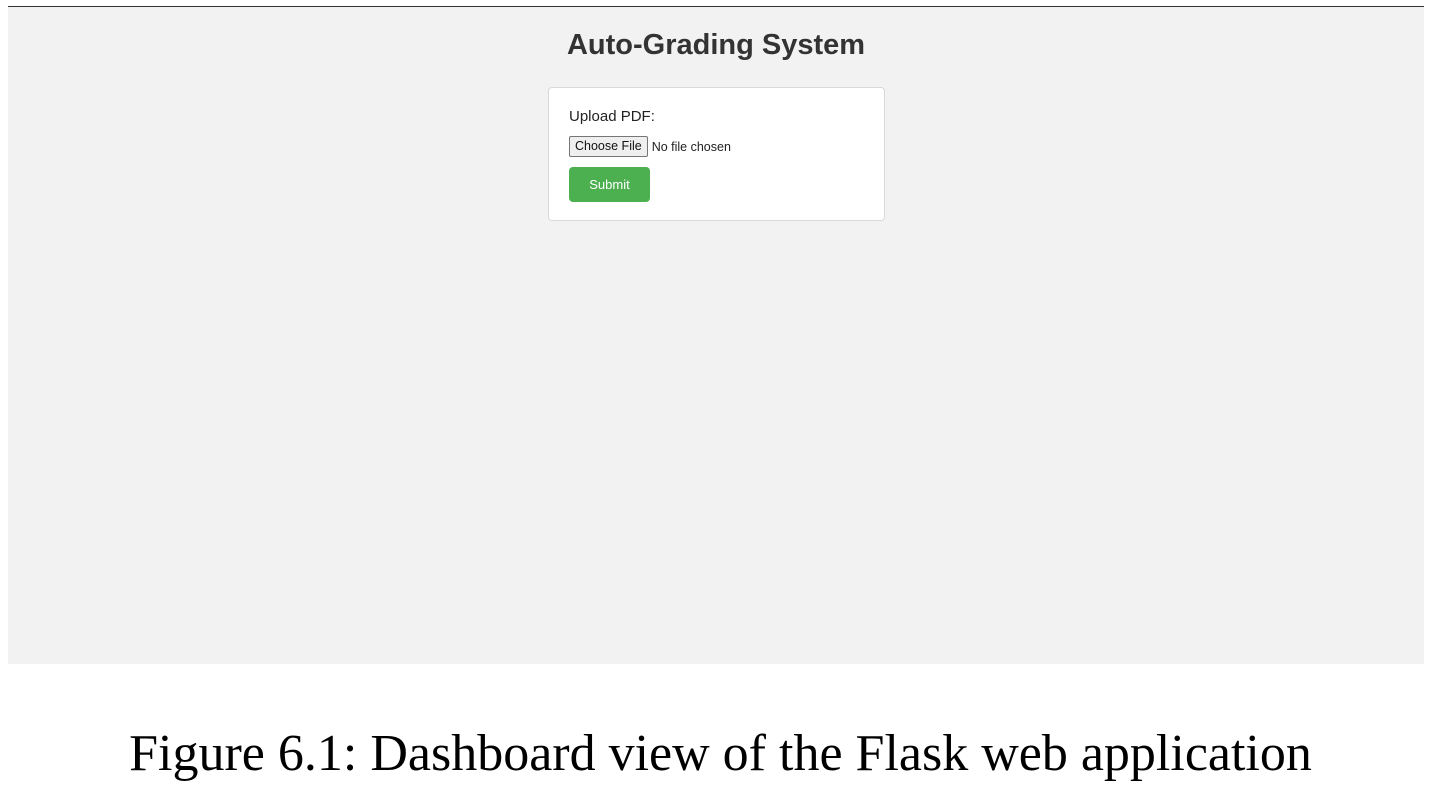 The image size is (1441, 801). I want to click on file-status-text: No file chosen, so click(691, 146).